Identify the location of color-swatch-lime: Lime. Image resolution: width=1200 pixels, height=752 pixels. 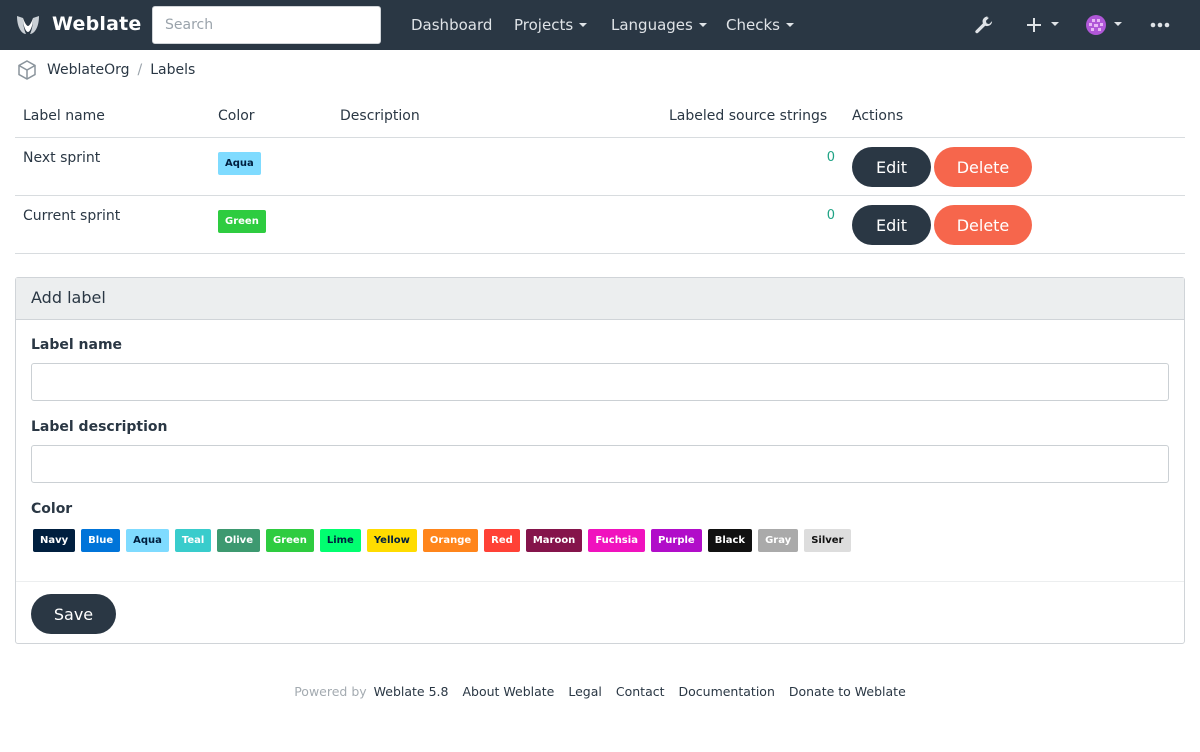
(340, 540).